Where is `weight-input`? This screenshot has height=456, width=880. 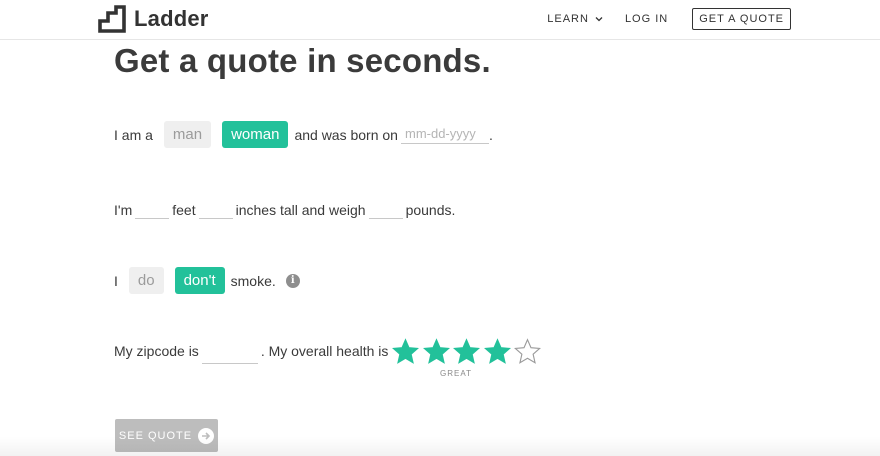 weight-input is located at coordinates (385, 210).